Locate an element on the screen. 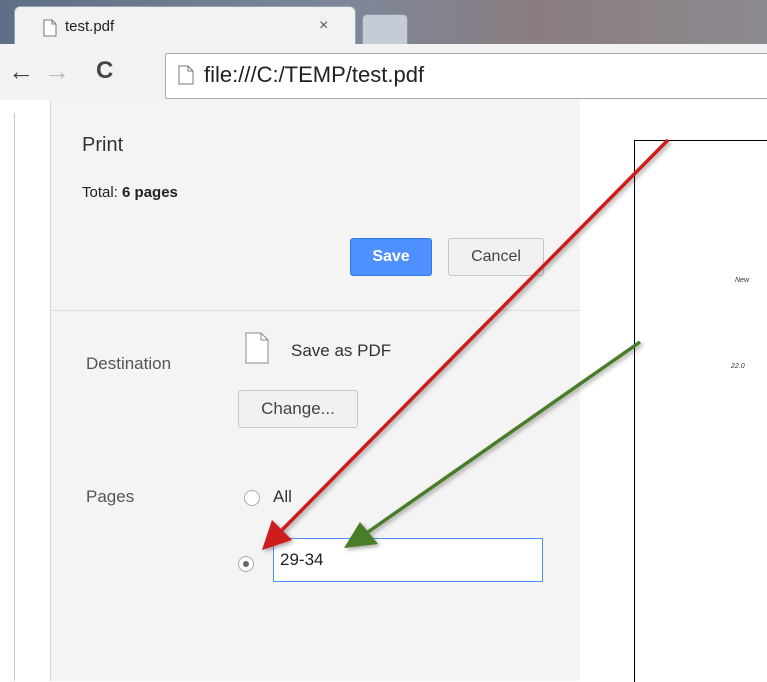 This screenshot has width=767, height=682. total-value: 6 pages is located at coordinates (150, 192).